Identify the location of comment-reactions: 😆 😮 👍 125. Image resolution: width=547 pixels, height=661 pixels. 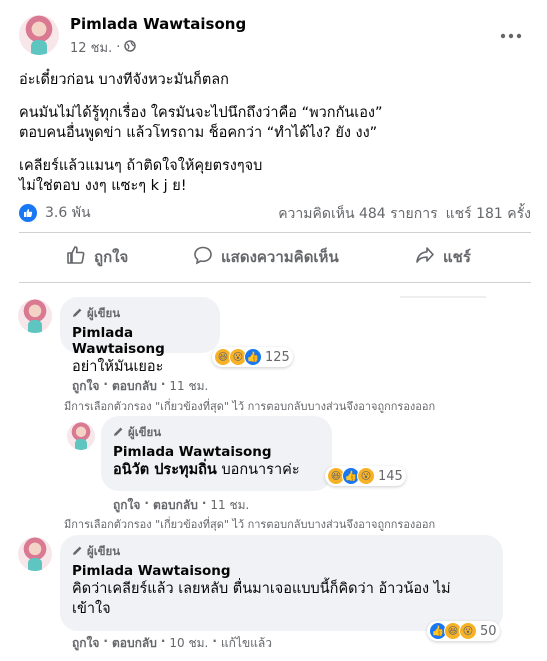
(252, 357).